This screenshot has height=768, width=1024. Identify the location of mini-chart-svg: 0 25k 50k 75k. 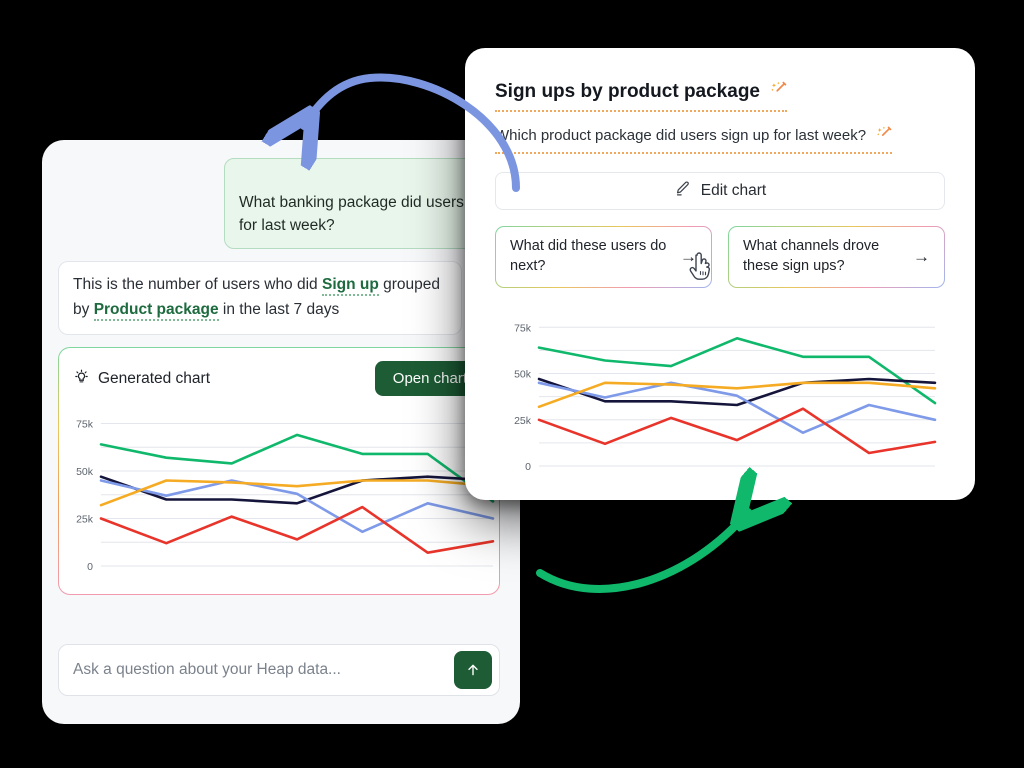
(285, 496).